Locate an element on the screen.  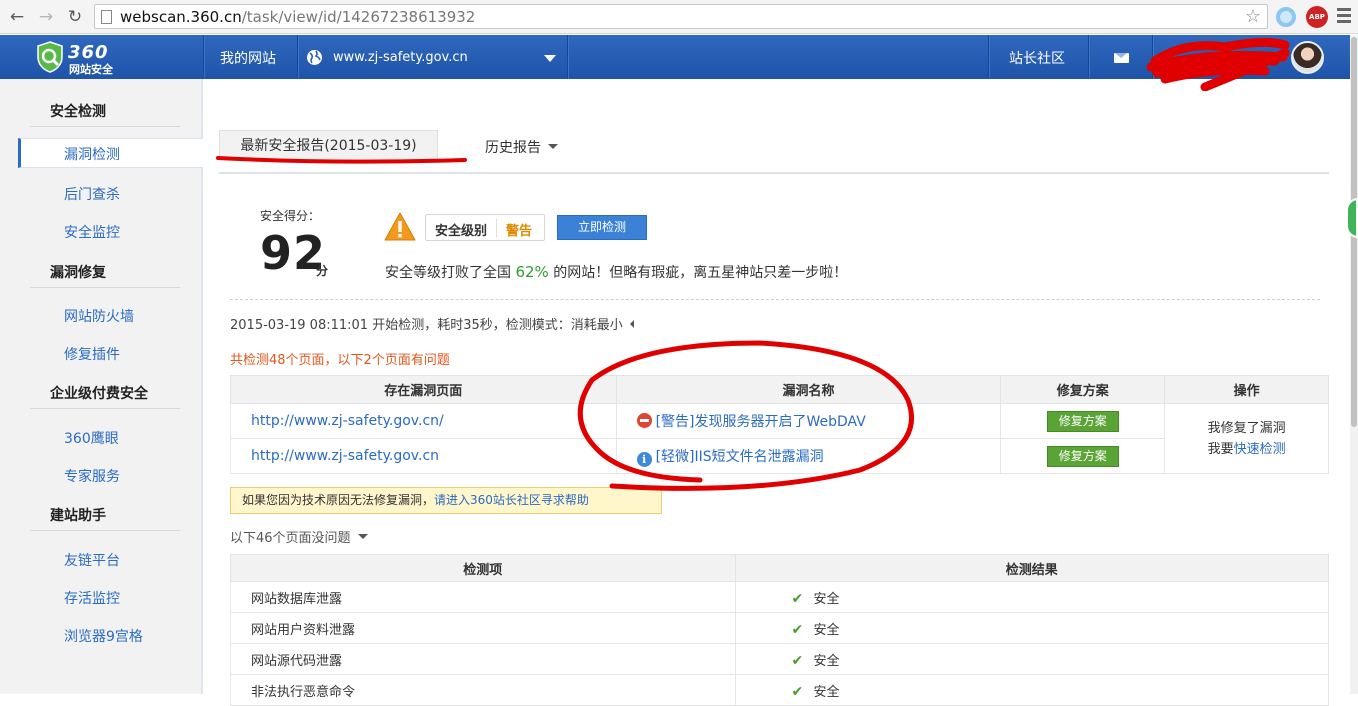
community-link: 站长社区 is located at coordinates (1037, 58).